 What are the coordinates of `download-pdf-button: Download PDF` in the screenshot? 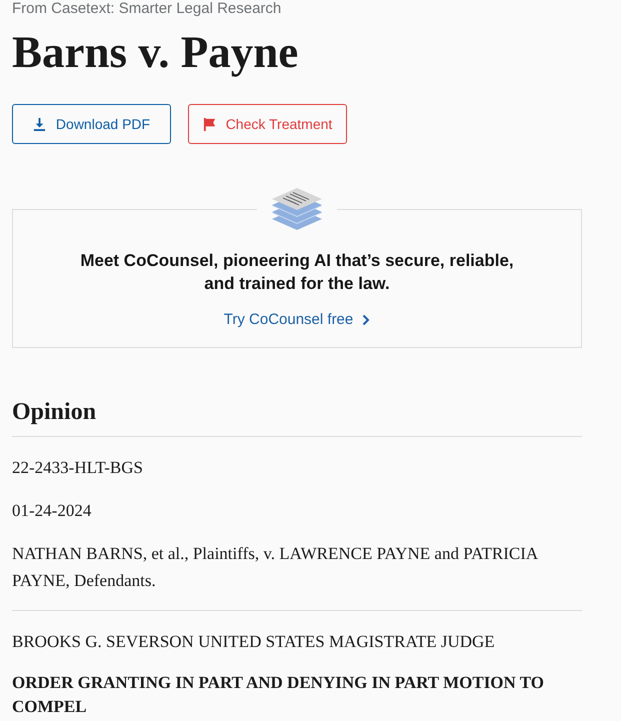 It's located at (91, 124).